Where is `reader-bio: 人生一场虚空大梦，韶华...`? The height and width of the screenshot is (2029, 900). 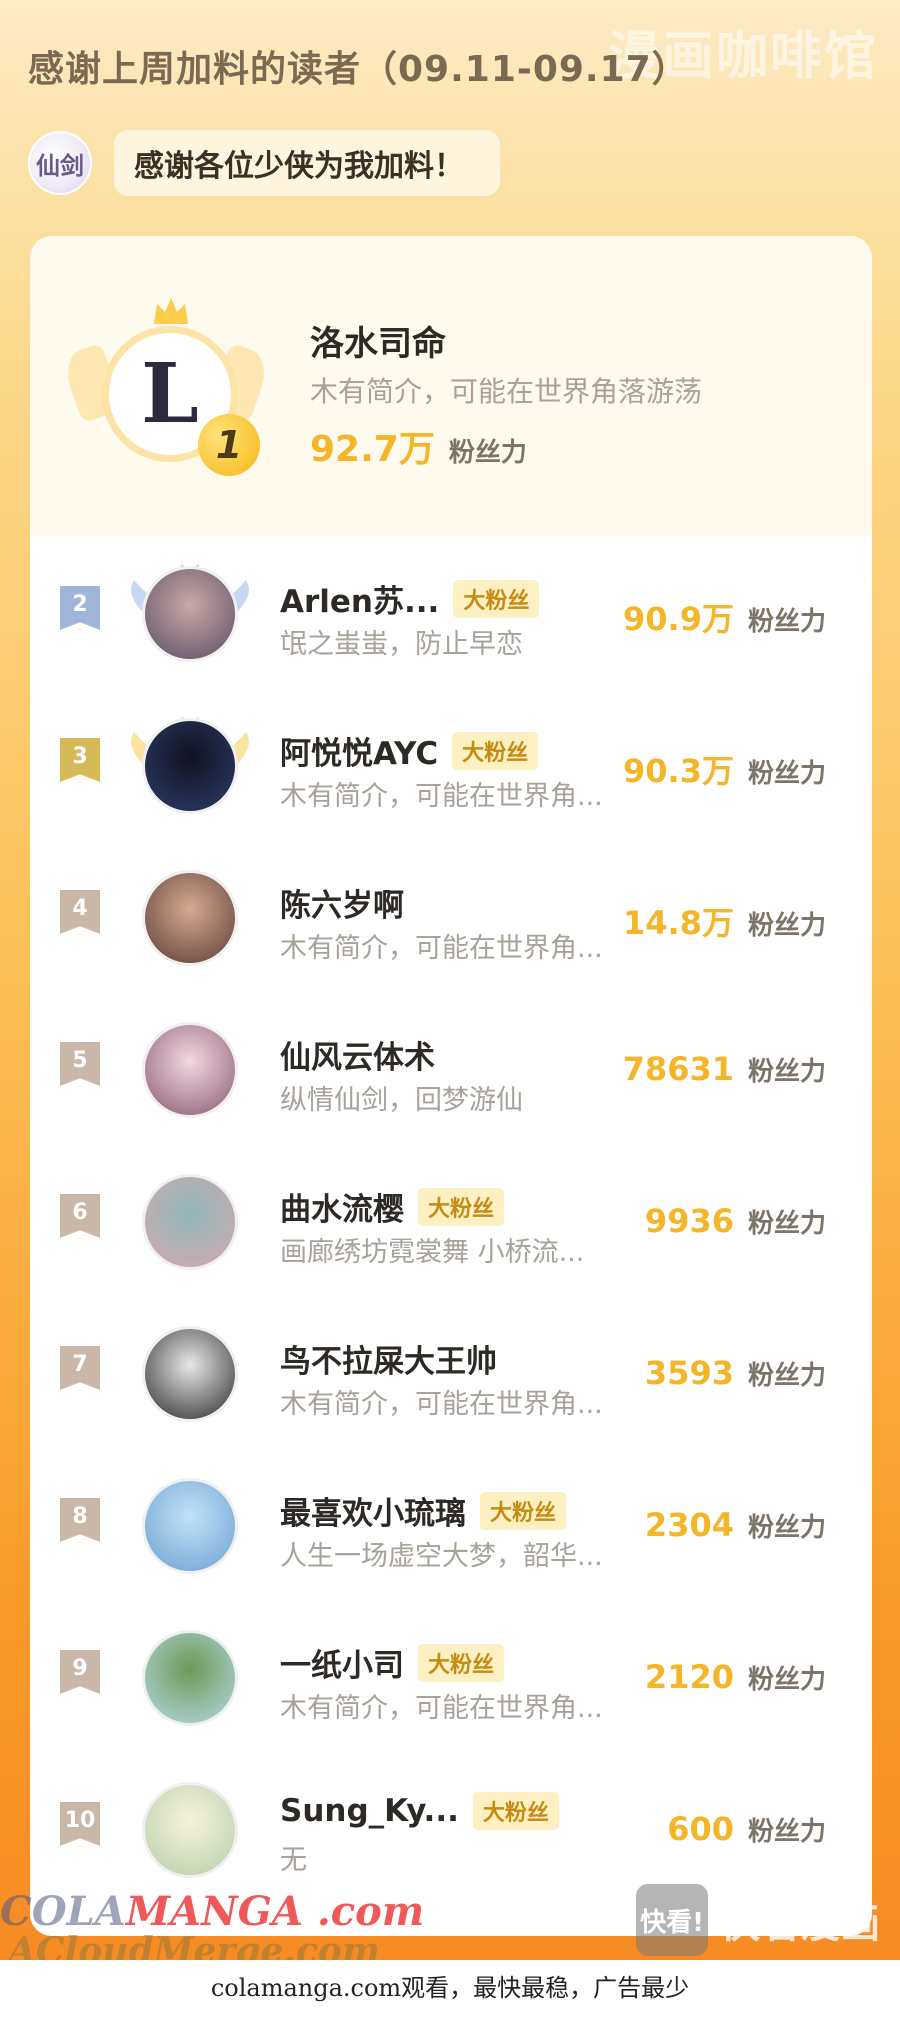 reader-bio: 人生一场虚空大梦，韶华... is located at coordinates (441, 1556).